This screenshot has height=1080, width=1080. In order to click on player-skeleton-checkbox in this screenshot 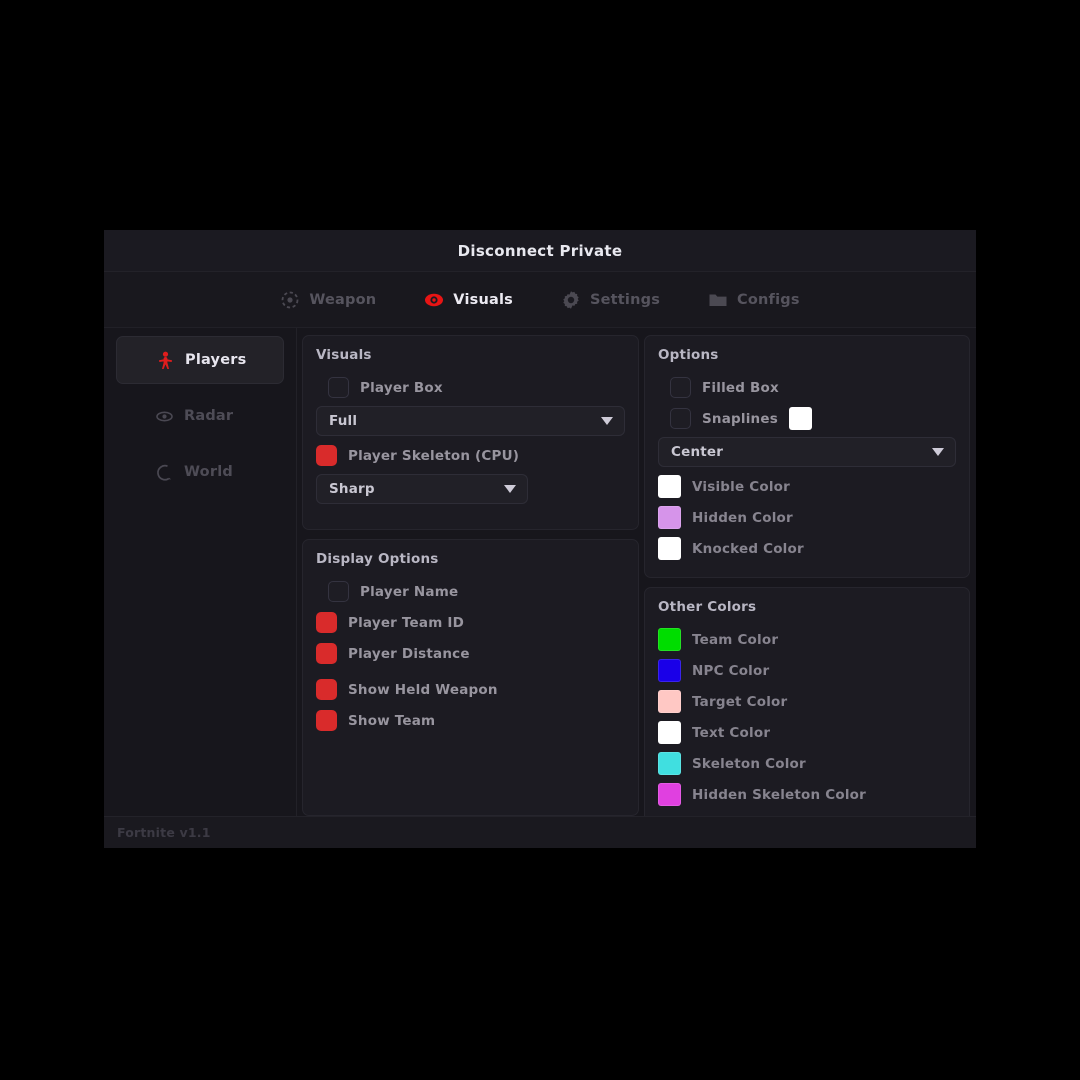, I will do `click(326, 455)`.